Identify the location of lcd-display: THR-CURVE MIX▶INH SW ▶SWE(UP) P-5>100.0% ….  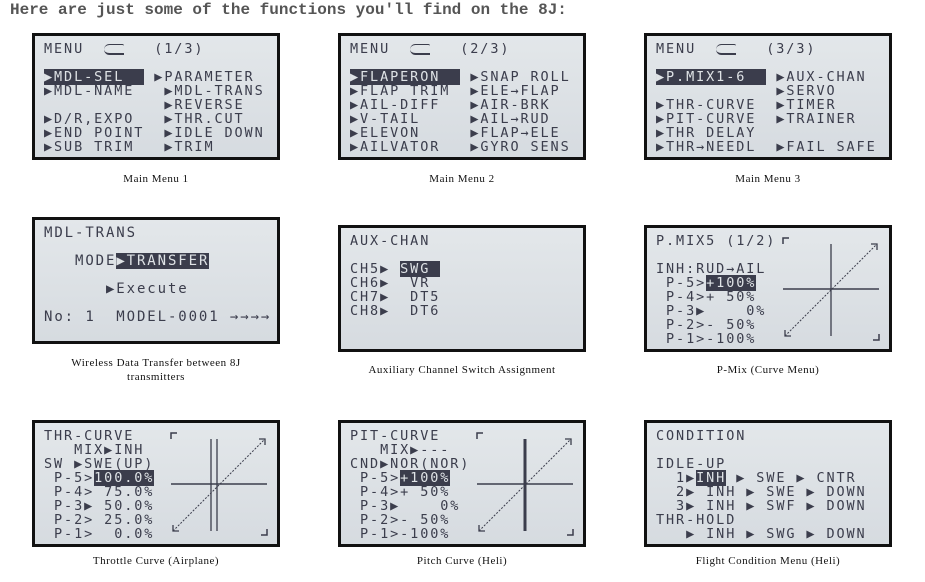
(156, 483).